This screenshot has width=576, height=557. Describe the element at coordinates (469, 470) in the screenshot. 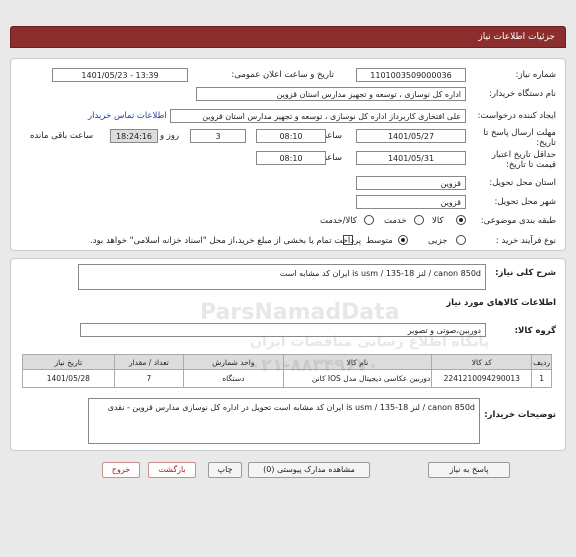

I see `reply-button: پاسخ به نیاز` at that location.